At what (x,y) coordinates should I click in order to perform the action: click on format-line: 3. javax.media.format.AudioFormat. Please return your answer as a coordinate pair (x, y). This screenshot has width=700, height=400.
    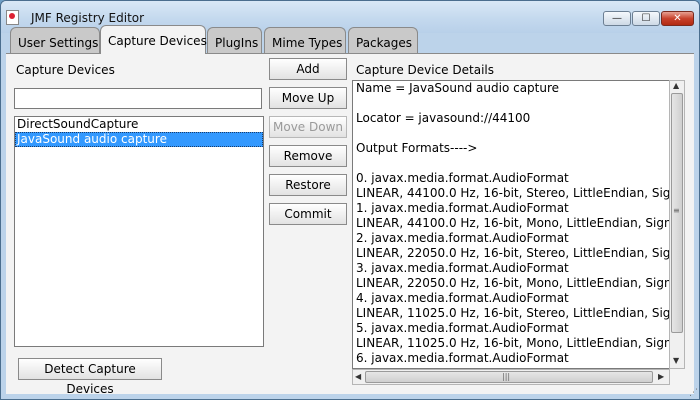
    Looking at the image, I should click on (462, 268).